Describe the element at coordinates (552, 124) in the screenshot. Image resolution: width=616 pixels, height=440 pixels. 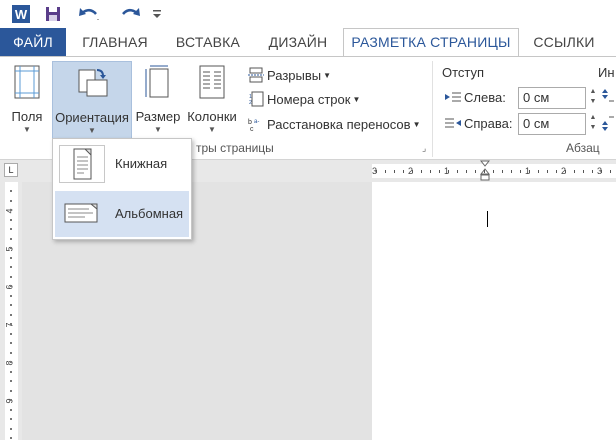
I see `indent-right-input: 0 см` at that location.